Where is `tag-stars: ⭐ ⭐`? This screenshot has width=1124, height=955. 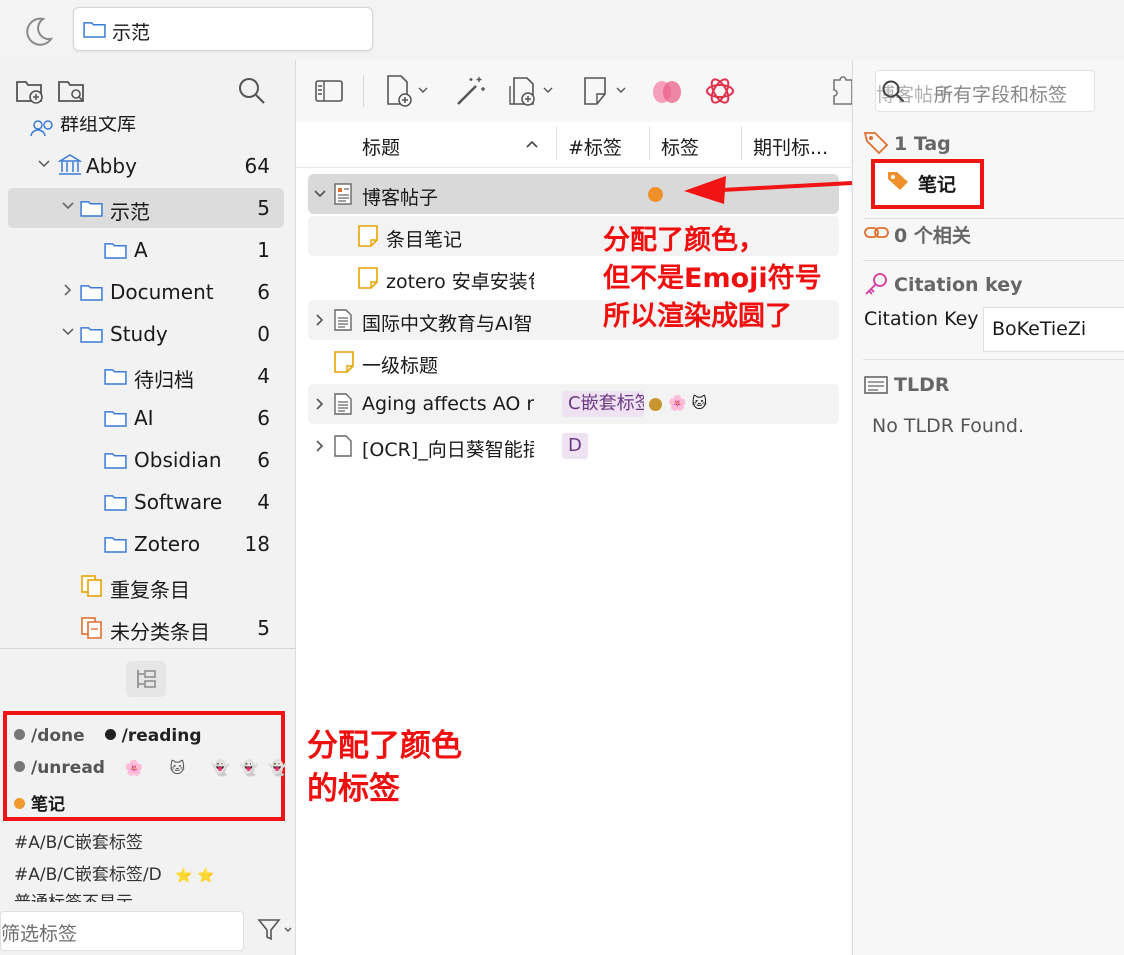
tag-stars: ⭐ ⭐ is located at coordinates (194, 876).